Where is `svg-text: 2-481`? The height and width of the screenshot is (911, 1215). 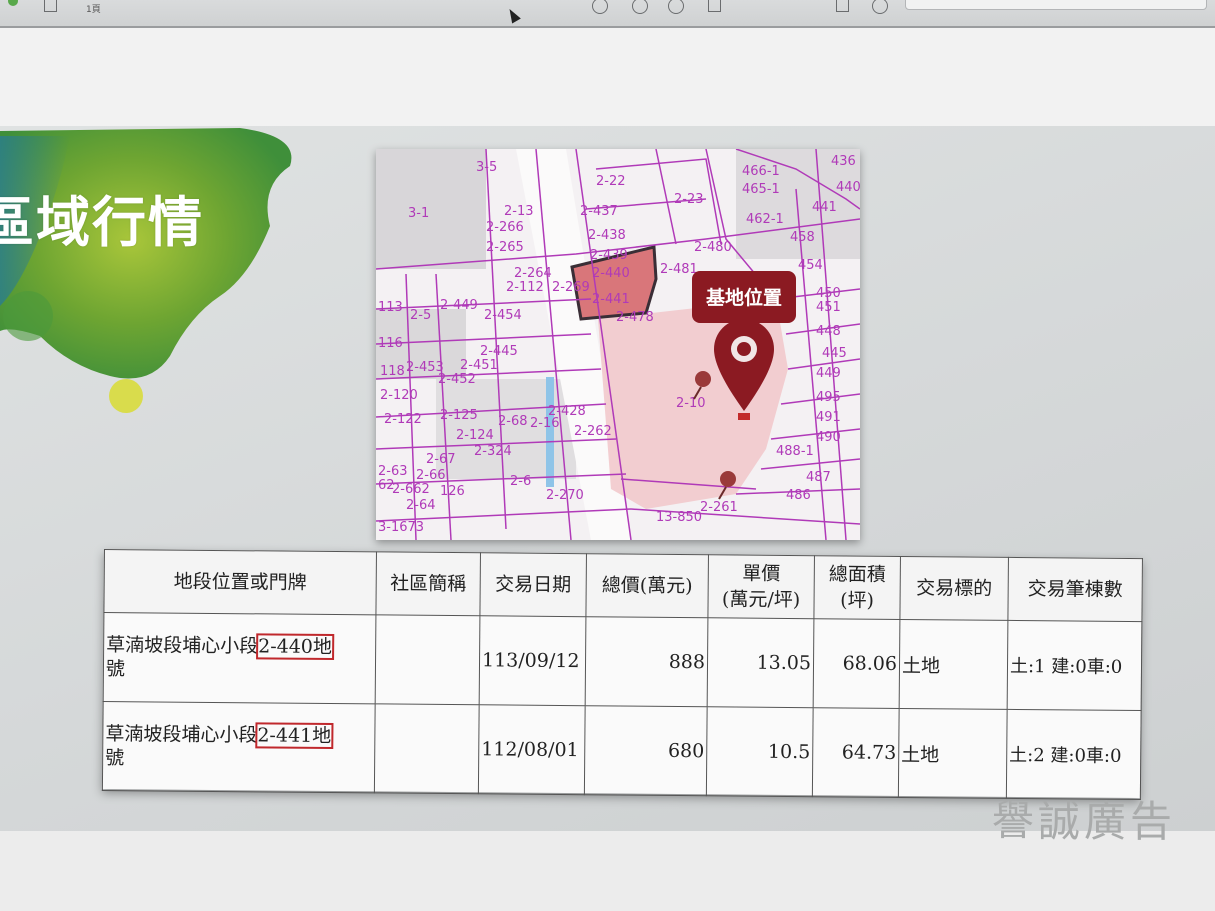
svg-text: 2-481 is located at coordinates (679, 269).